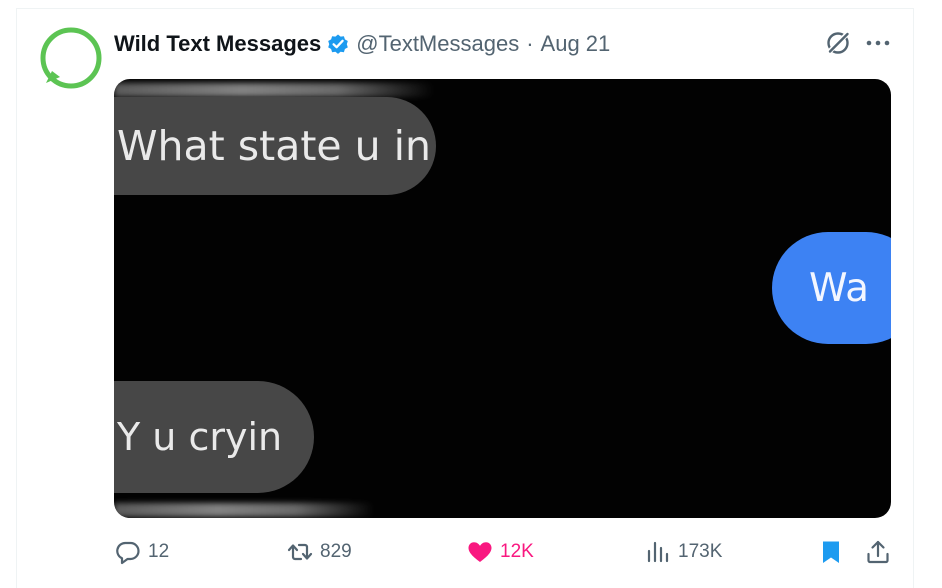 The image size is (942, 588). What do you see at coordinates (658, 552) in the screenshot?
I see `views-icon` at bounding box center [658, 552].